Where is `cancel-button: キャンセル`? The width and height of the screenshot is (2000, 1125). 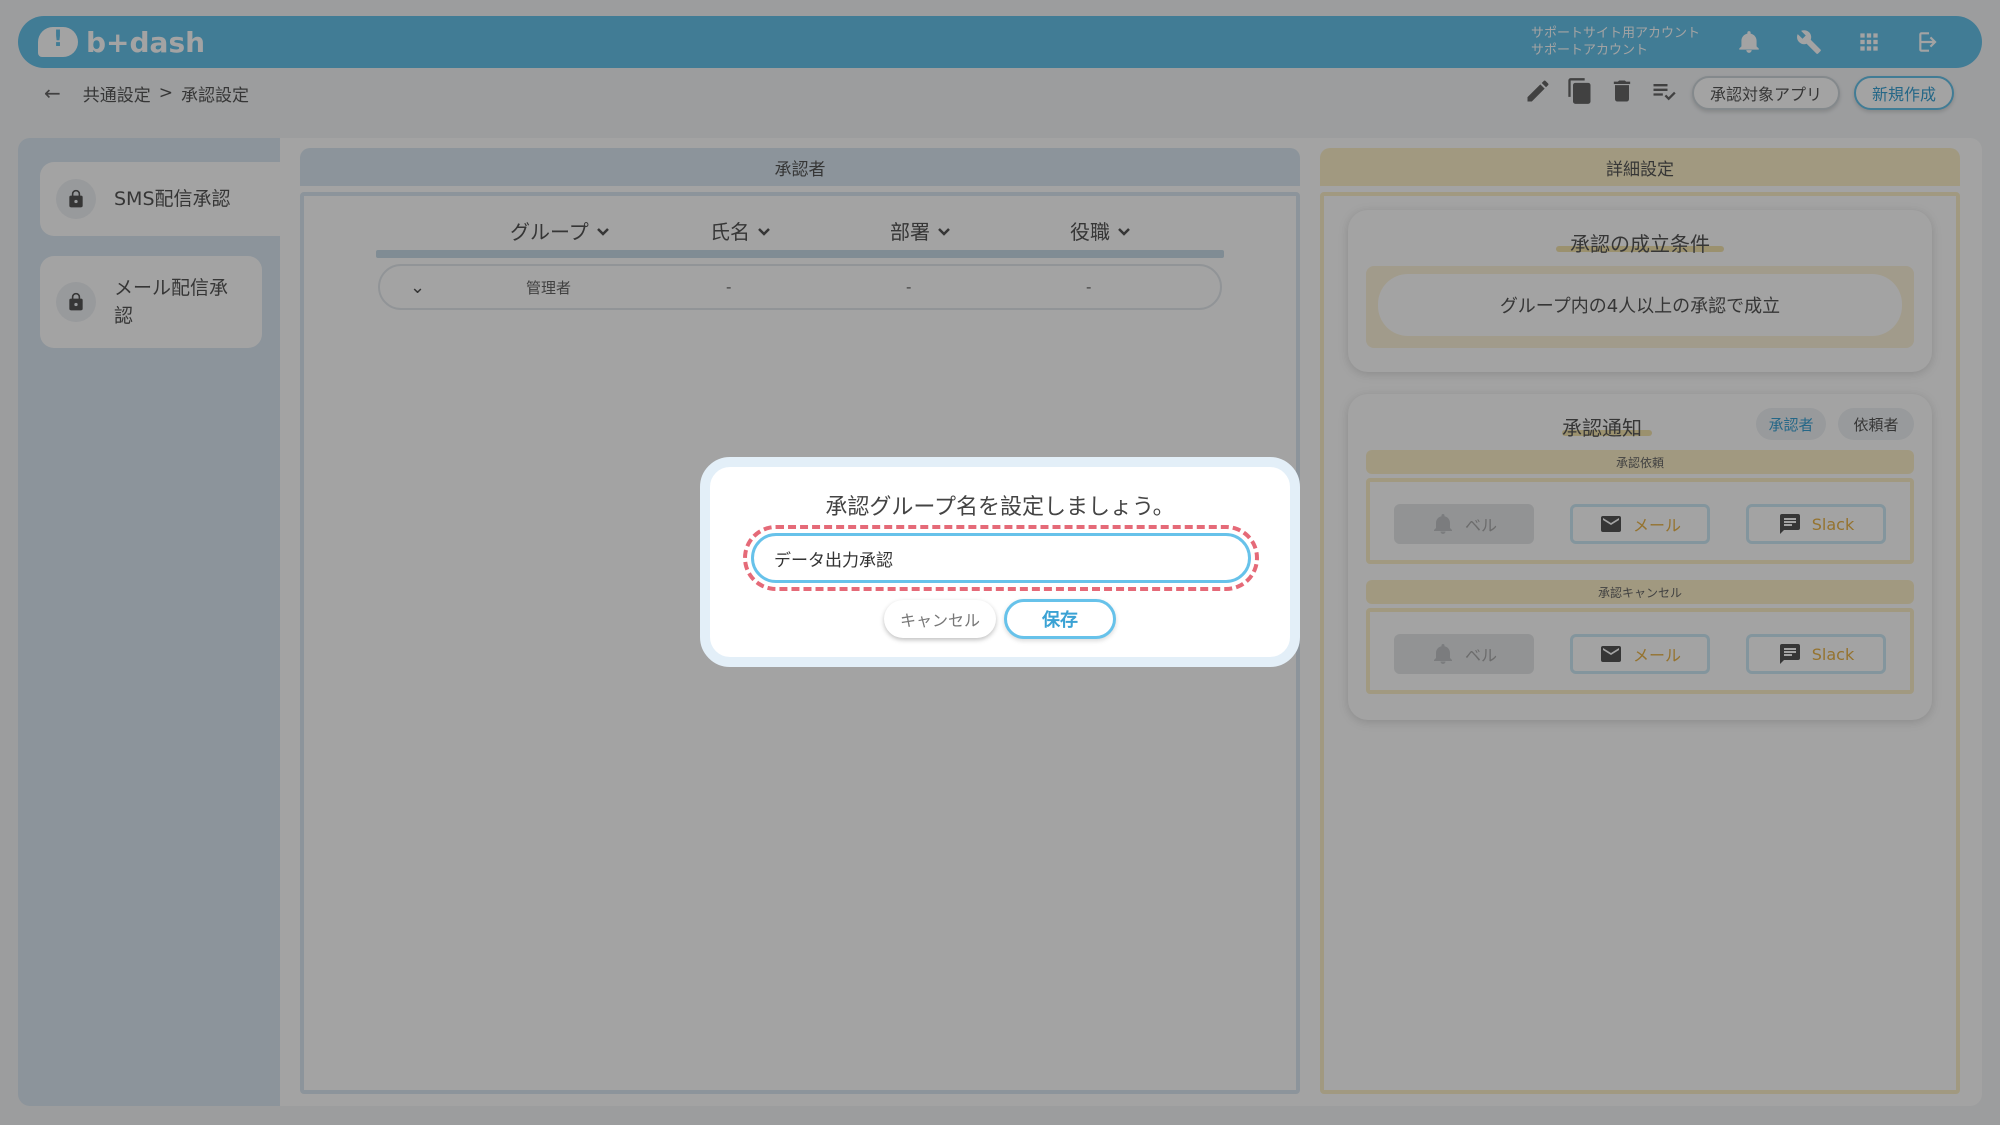 cancel-button: キャンセル is located at coordinates (940, 619).